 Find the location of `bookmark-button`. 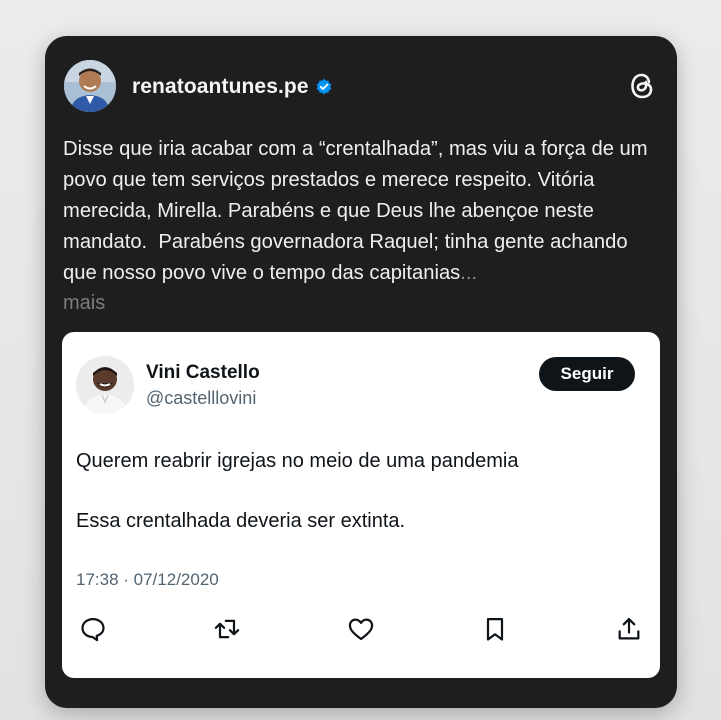

bookmark-button is located at coordinates (495, 629).